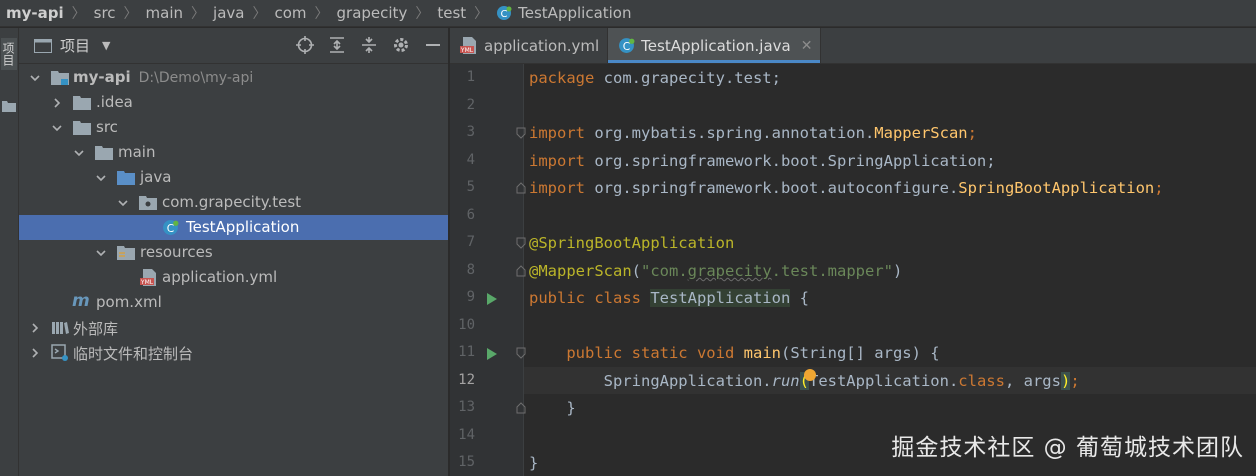  I want to click on tree-item-project-root: my-api D:\Demo\my-api, so click(234, 77).